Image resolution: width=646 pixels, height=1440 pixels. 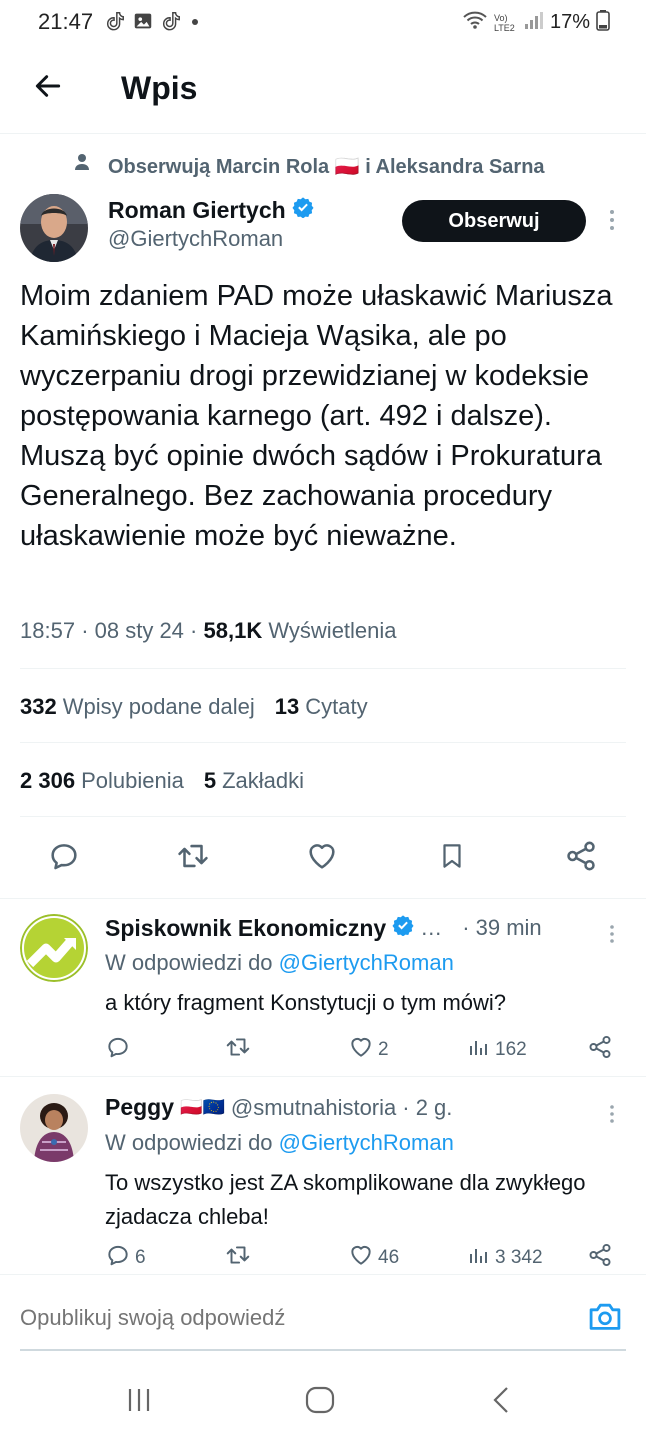 I want to click on gallery-icon, so click(x=143, y=23).